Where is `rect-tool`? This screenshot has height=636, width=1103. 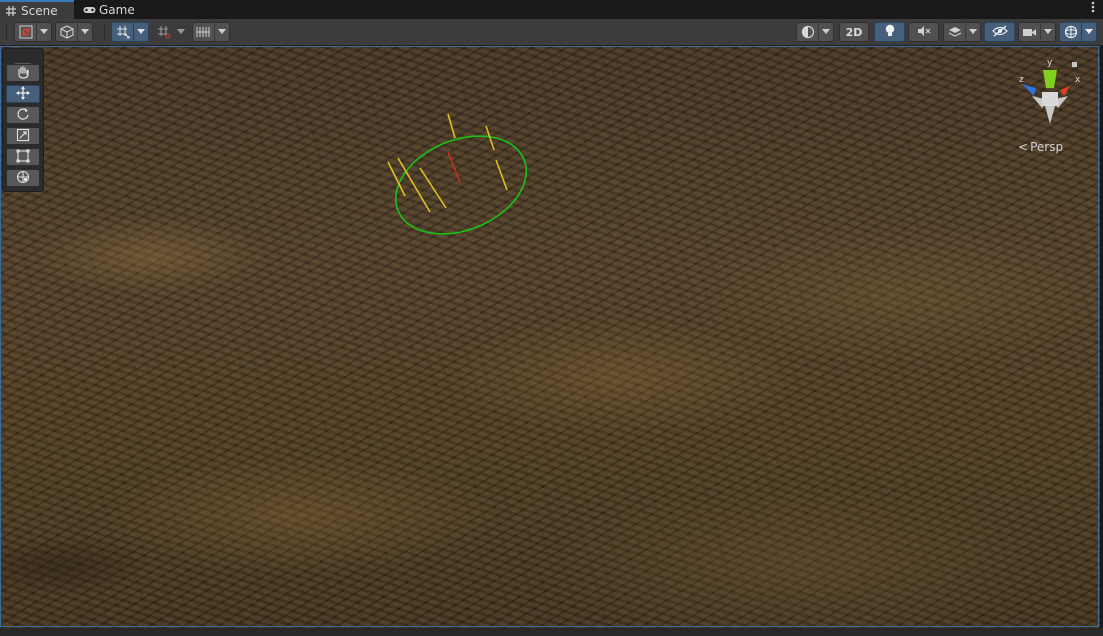 rect-tool is located at coordinates (23, 157).